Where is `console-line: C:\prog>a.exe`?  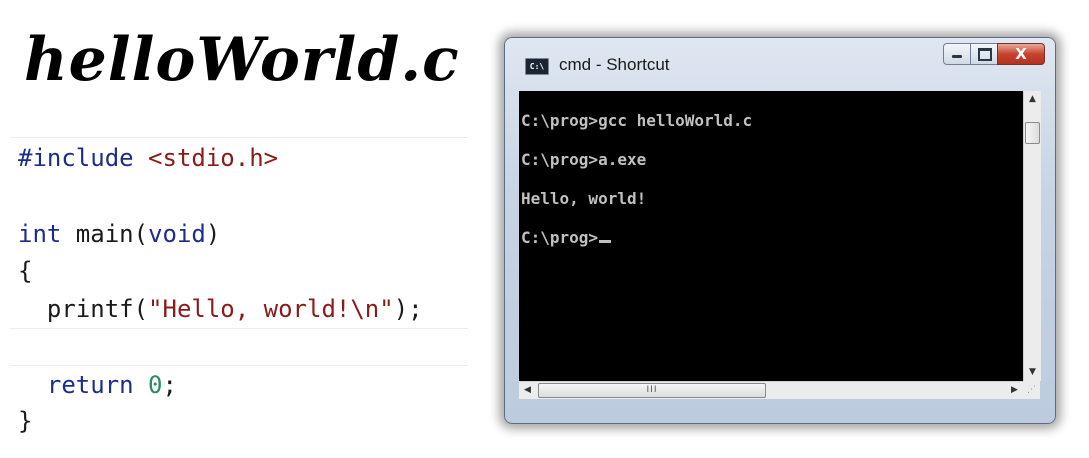
console-line: C:\prog>a.exe is located at coordinates (584, 159).